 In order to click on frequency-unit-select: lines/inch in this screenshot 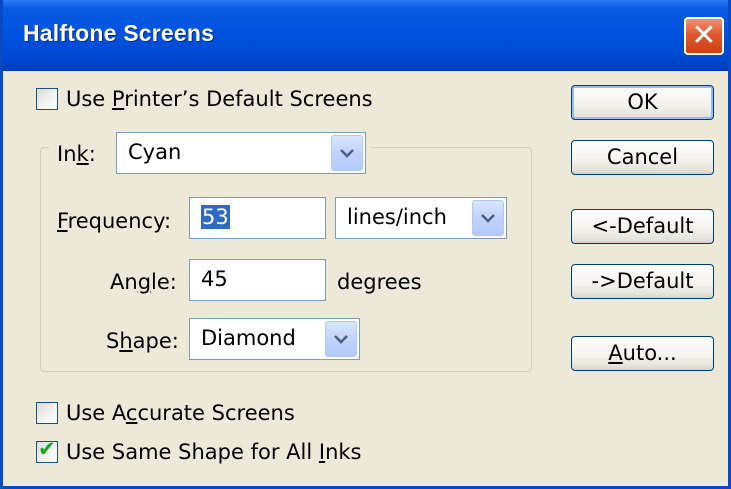, I will do `click(421, 218)`.